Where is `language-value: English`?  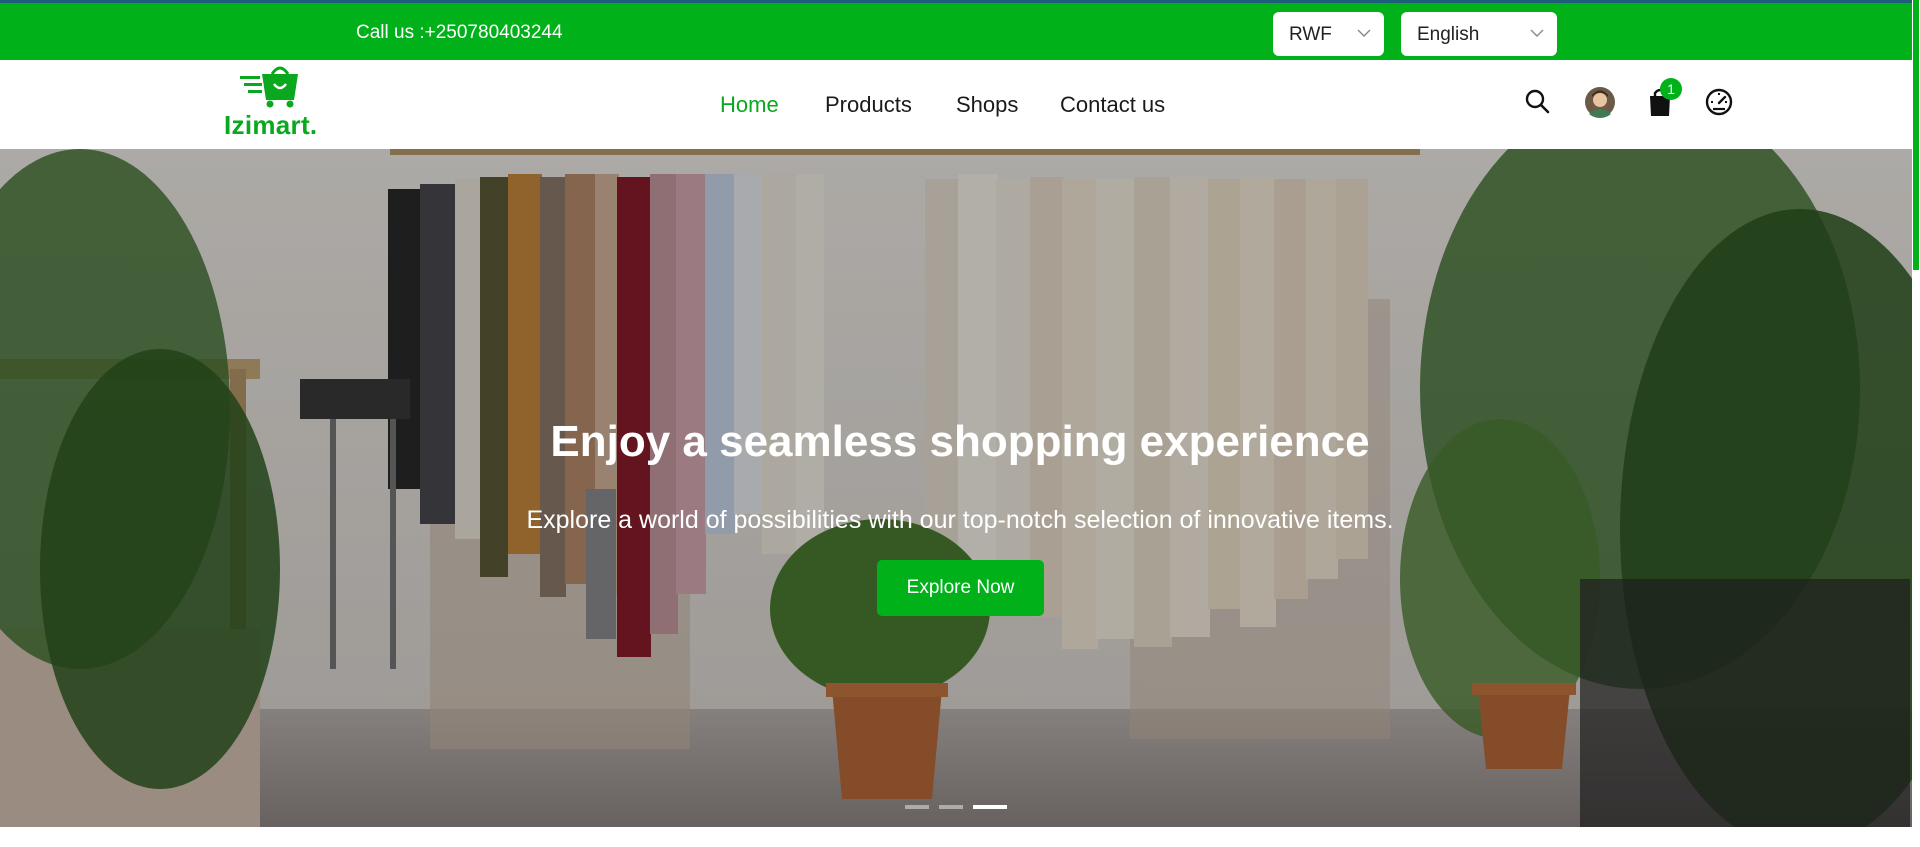
language-value: English is located at coordinates (1448, 34).